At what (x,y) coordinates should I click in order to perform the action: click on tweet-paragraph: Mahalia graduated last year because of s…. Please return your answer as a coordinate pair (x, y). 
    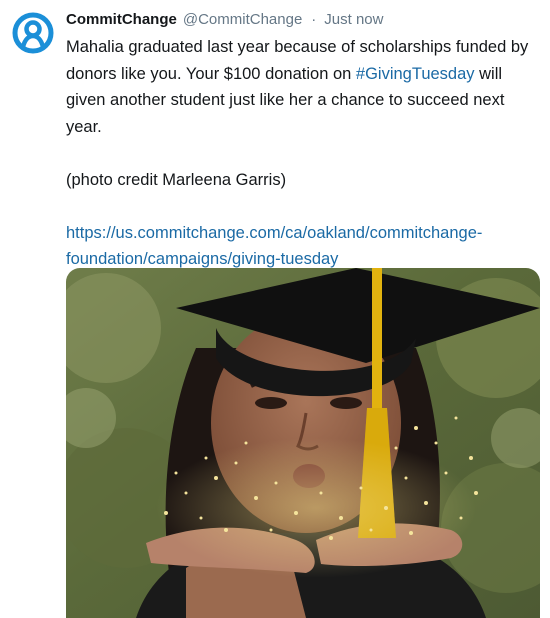
    Looking at the image, I should click on (303, 87).